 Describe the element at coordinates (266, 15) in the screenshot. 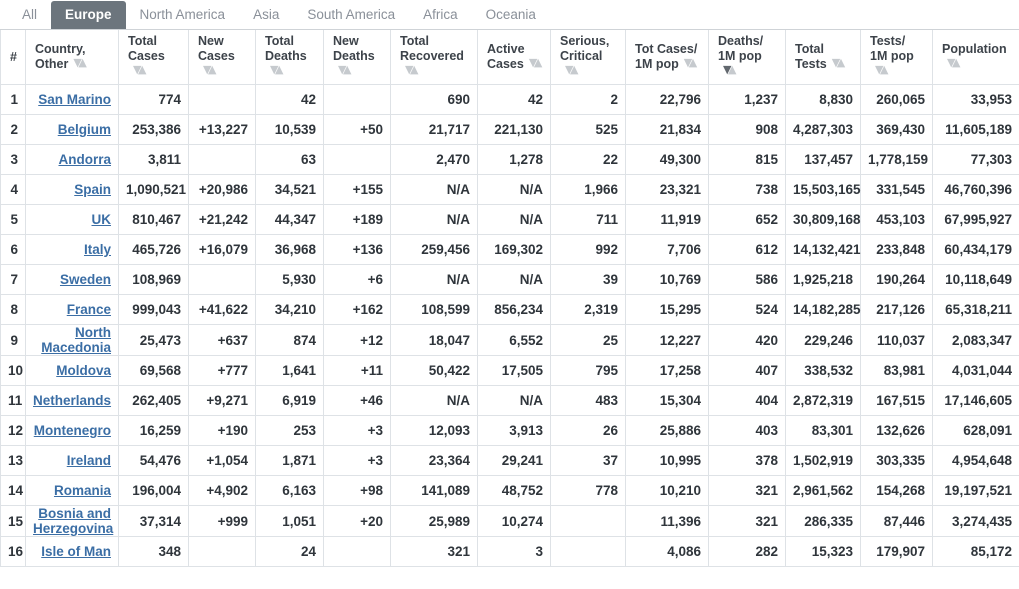

I see `tab-asia: Asia` at that location.